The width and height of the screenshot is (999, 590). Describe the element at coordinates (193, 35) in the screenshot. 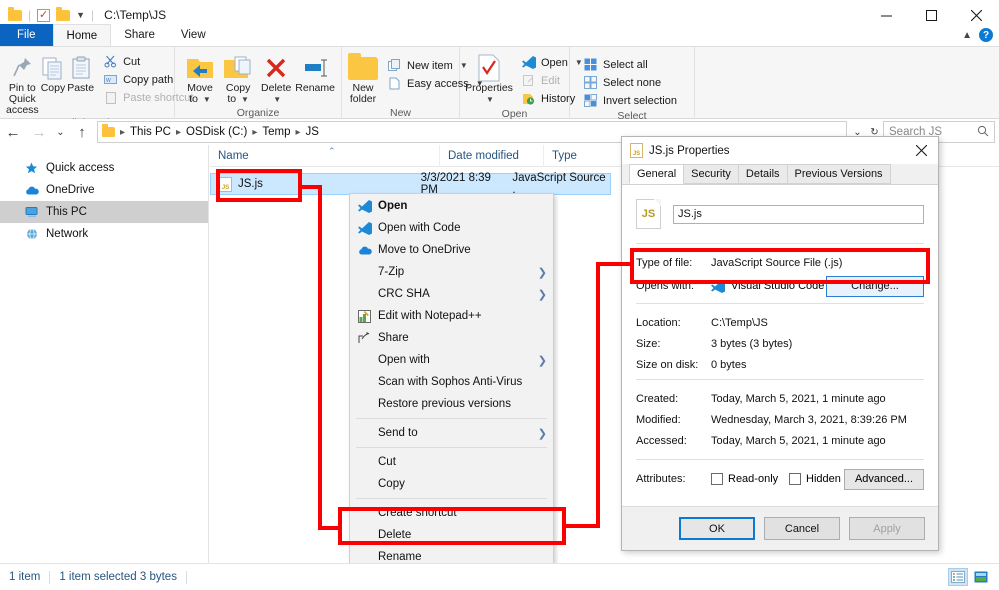

I see `tab-view: View` at that location.